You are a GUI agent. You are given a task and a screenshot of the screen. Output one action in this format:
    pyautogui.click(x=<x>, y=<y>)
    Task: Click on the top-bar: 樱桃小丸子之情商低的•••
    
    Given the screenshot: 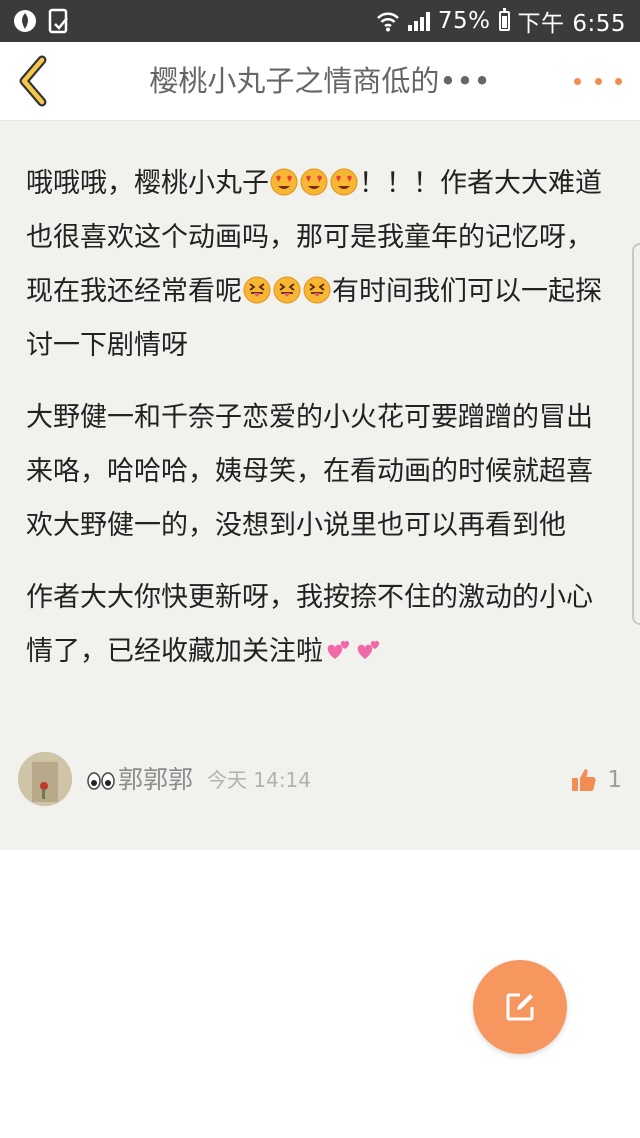 What is the action you would take?
    pyautogui.click(x=320, y=81)
    